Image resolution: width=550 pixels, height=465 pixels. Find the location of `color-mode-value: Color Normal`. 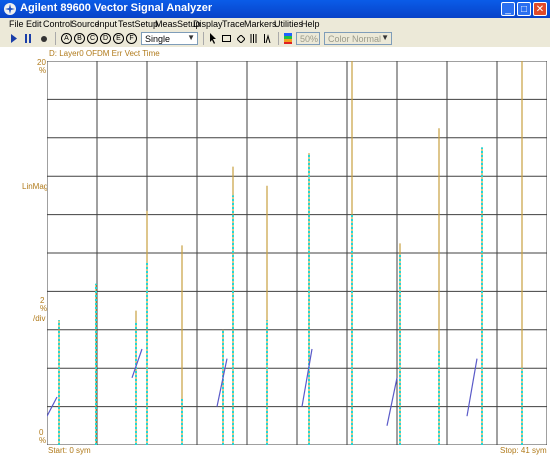

color-mode-value: Color Normal is located at coordinates (355, 38).